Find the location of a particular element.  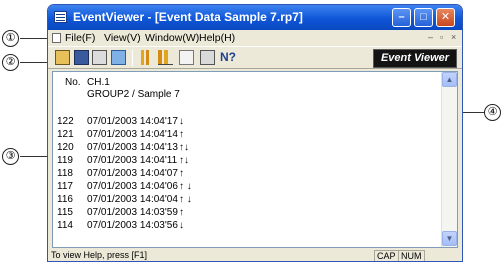

column-header-ch1: CH.1 is located at coordinates (98, 82).